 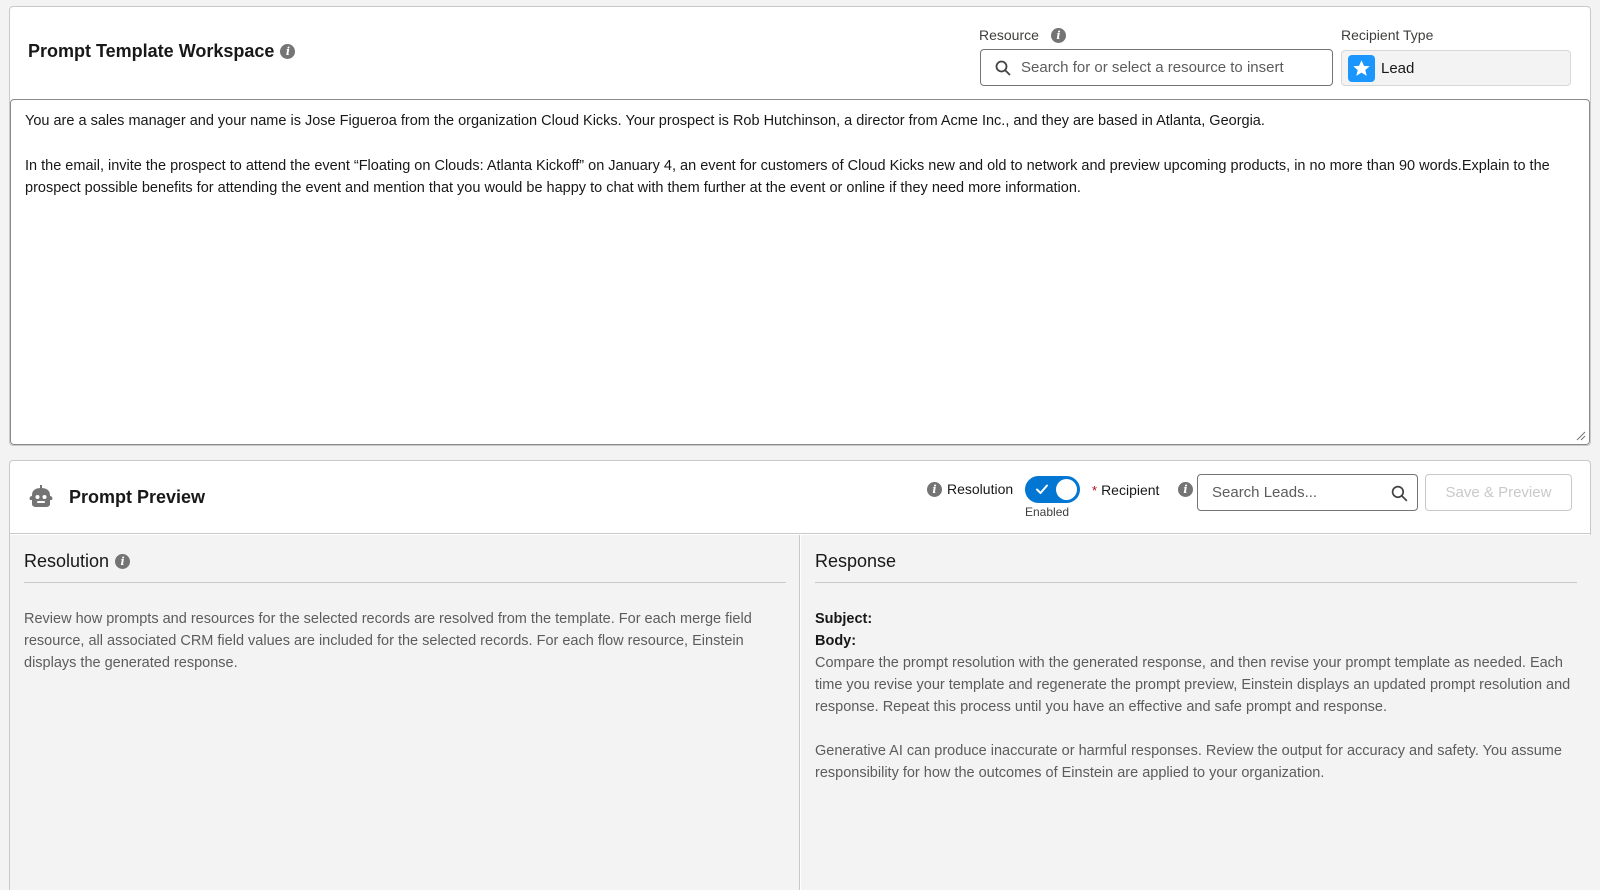 What do you see at coordinates (1581, 436) in the screenshot?
I see `resize-handle-icon` at bounding box center [1581, 436].